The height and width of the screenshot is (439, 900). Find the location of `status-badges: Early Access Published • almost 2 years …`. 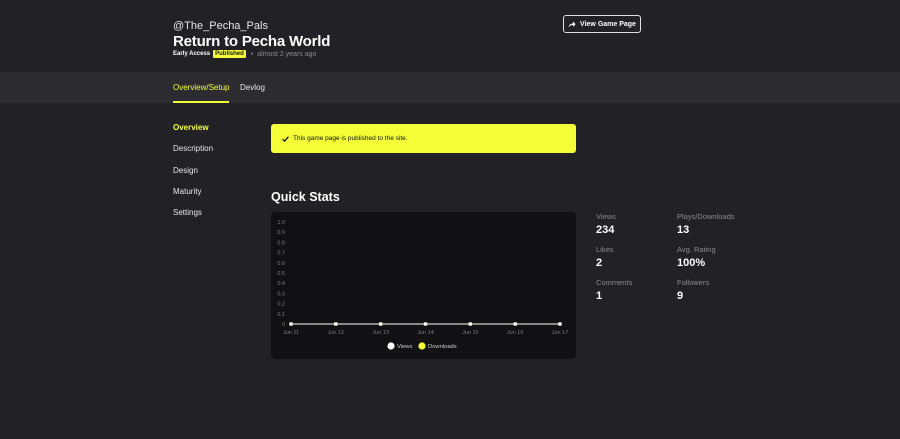

status-badges: Early Access Published • almost 2 years … is located at coordinates (244, 54).